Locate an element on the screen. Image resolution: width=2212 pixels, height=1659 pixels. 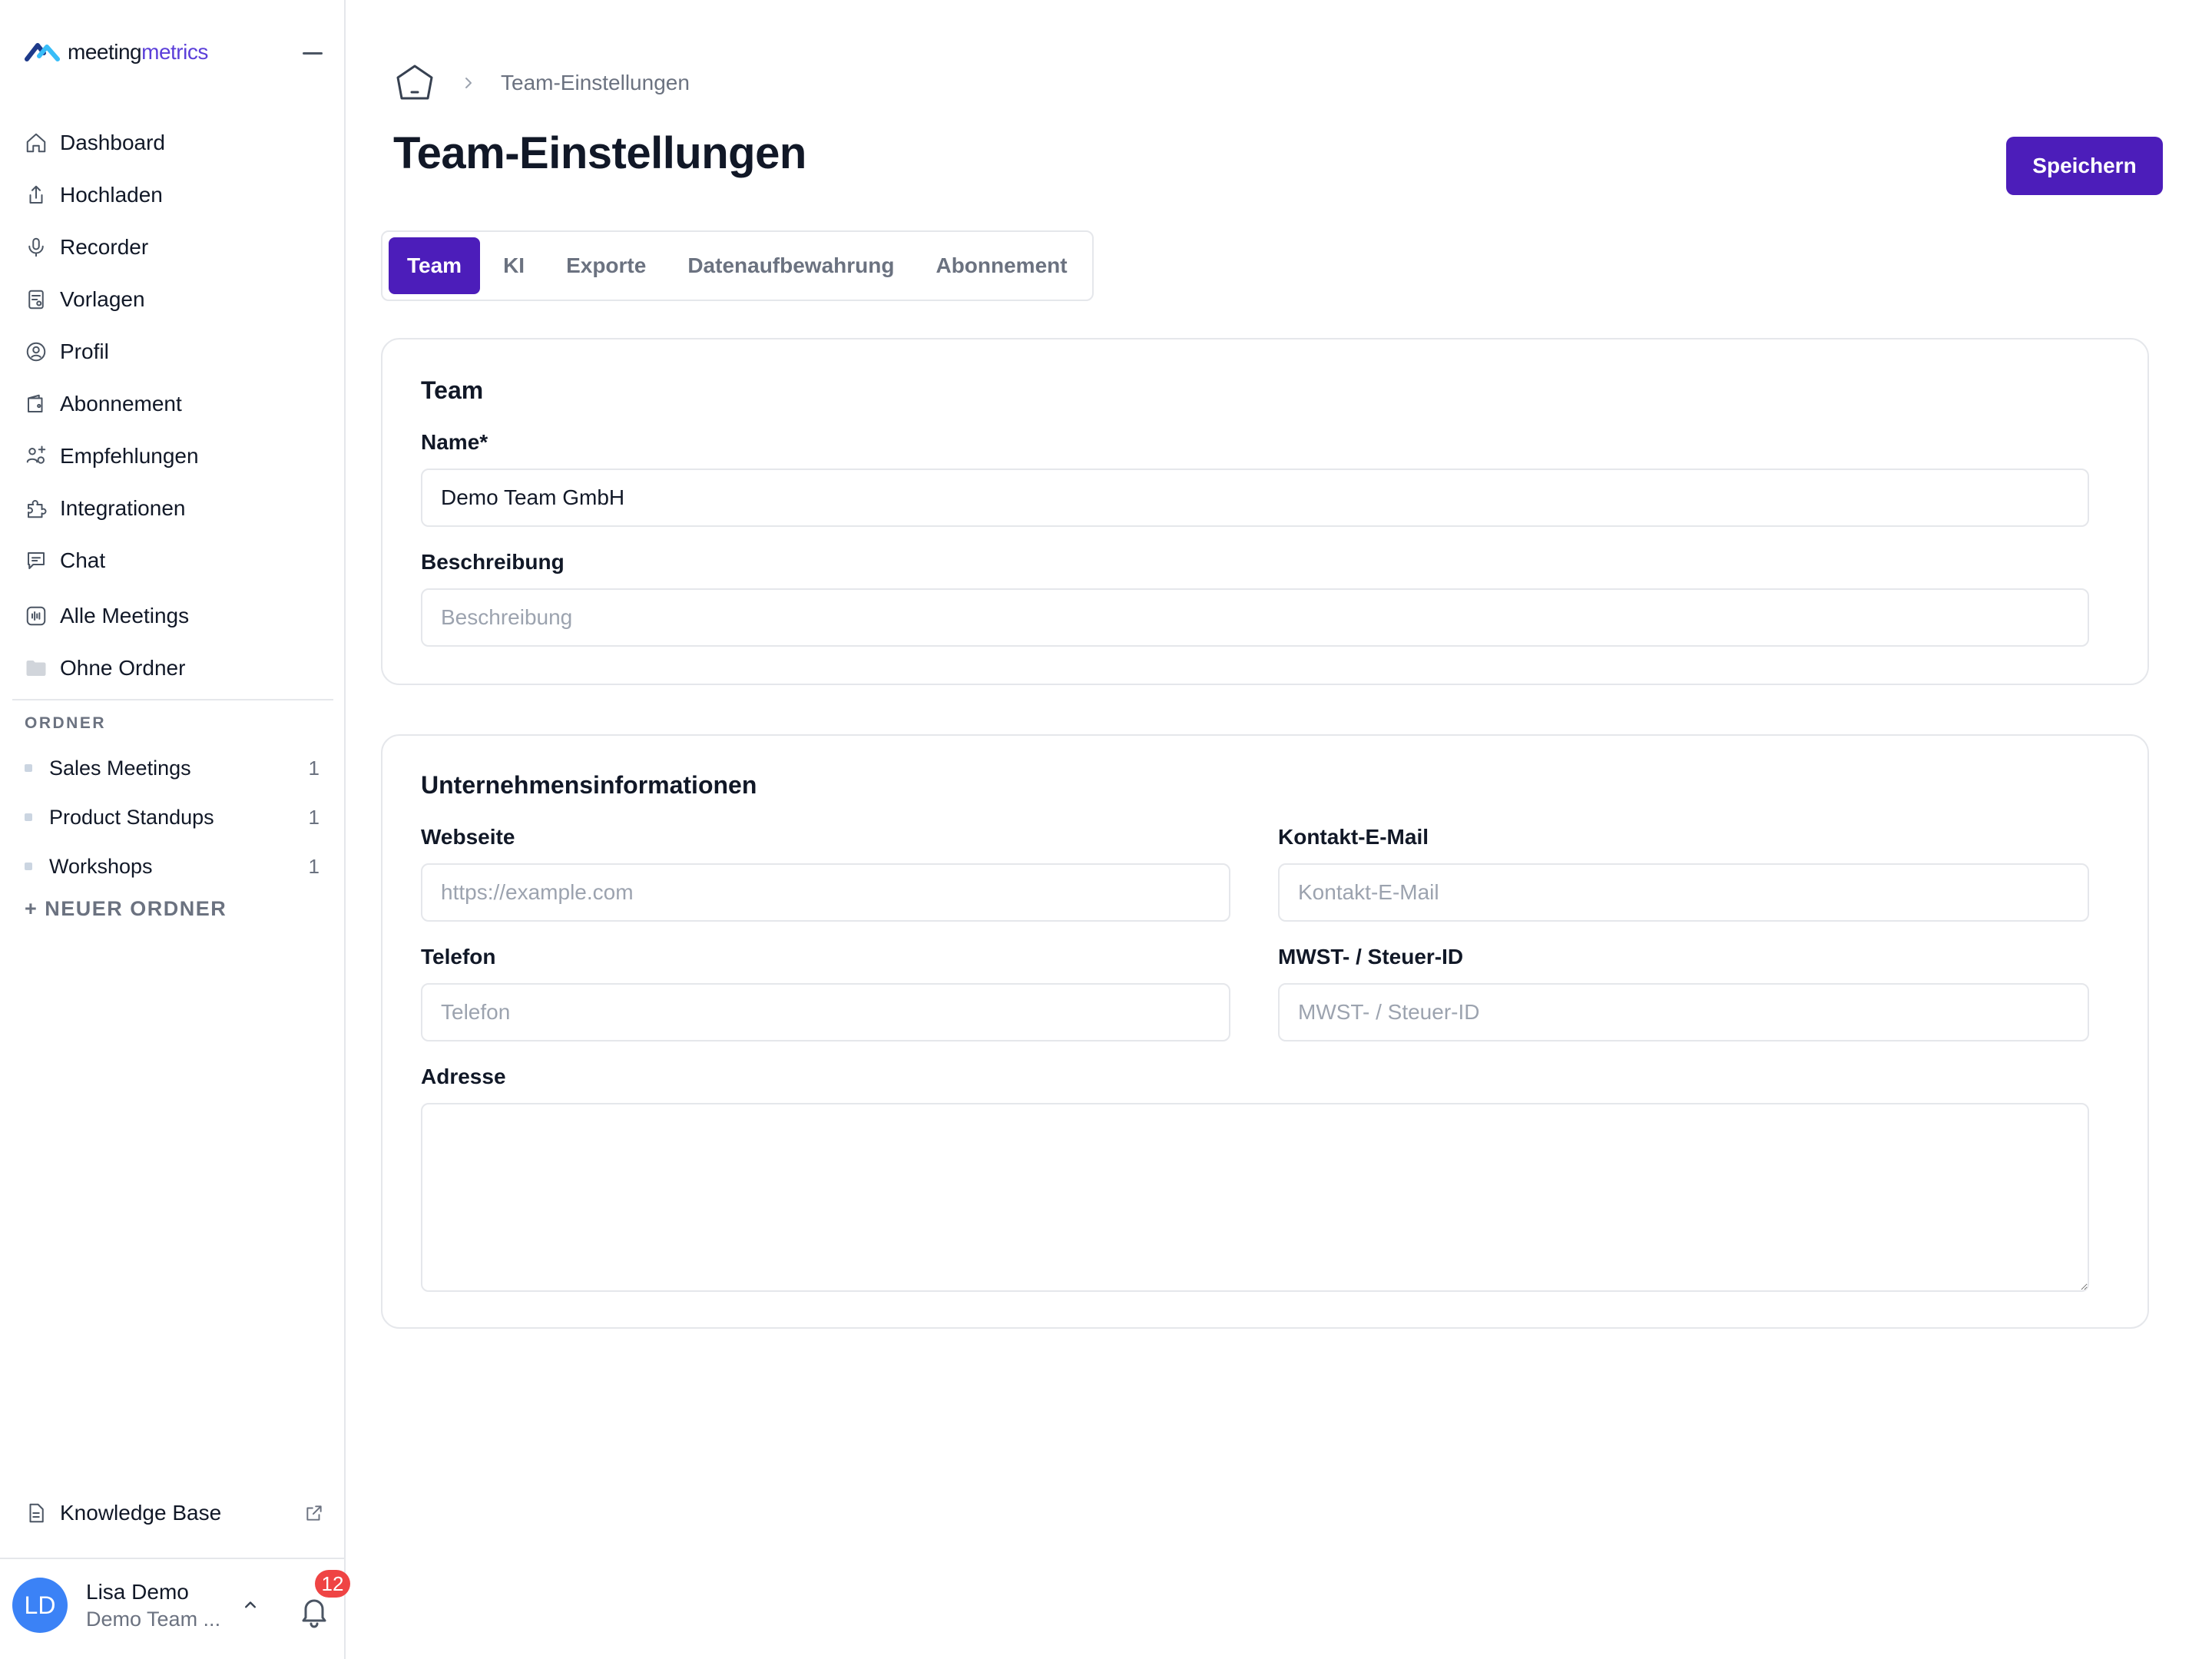
team-name-input is located at coordinates (1255, 498).